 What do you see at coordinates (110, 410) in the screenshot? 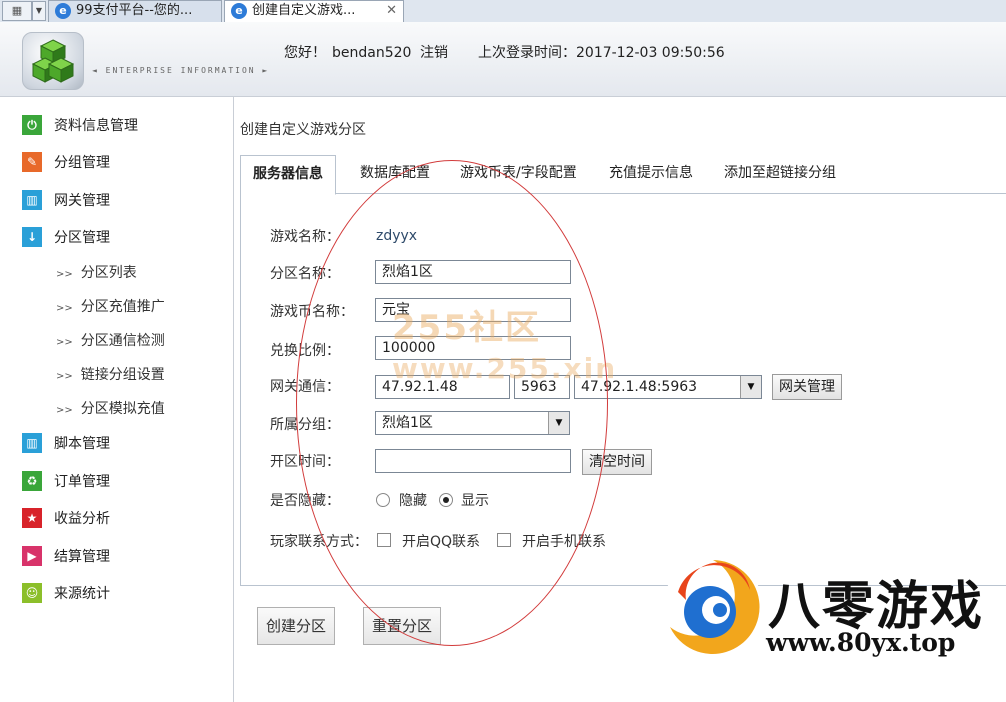
I see `sidebar-subitem-sim-recharge: >> 分区模拟充值` at bounding box center [110, 410].